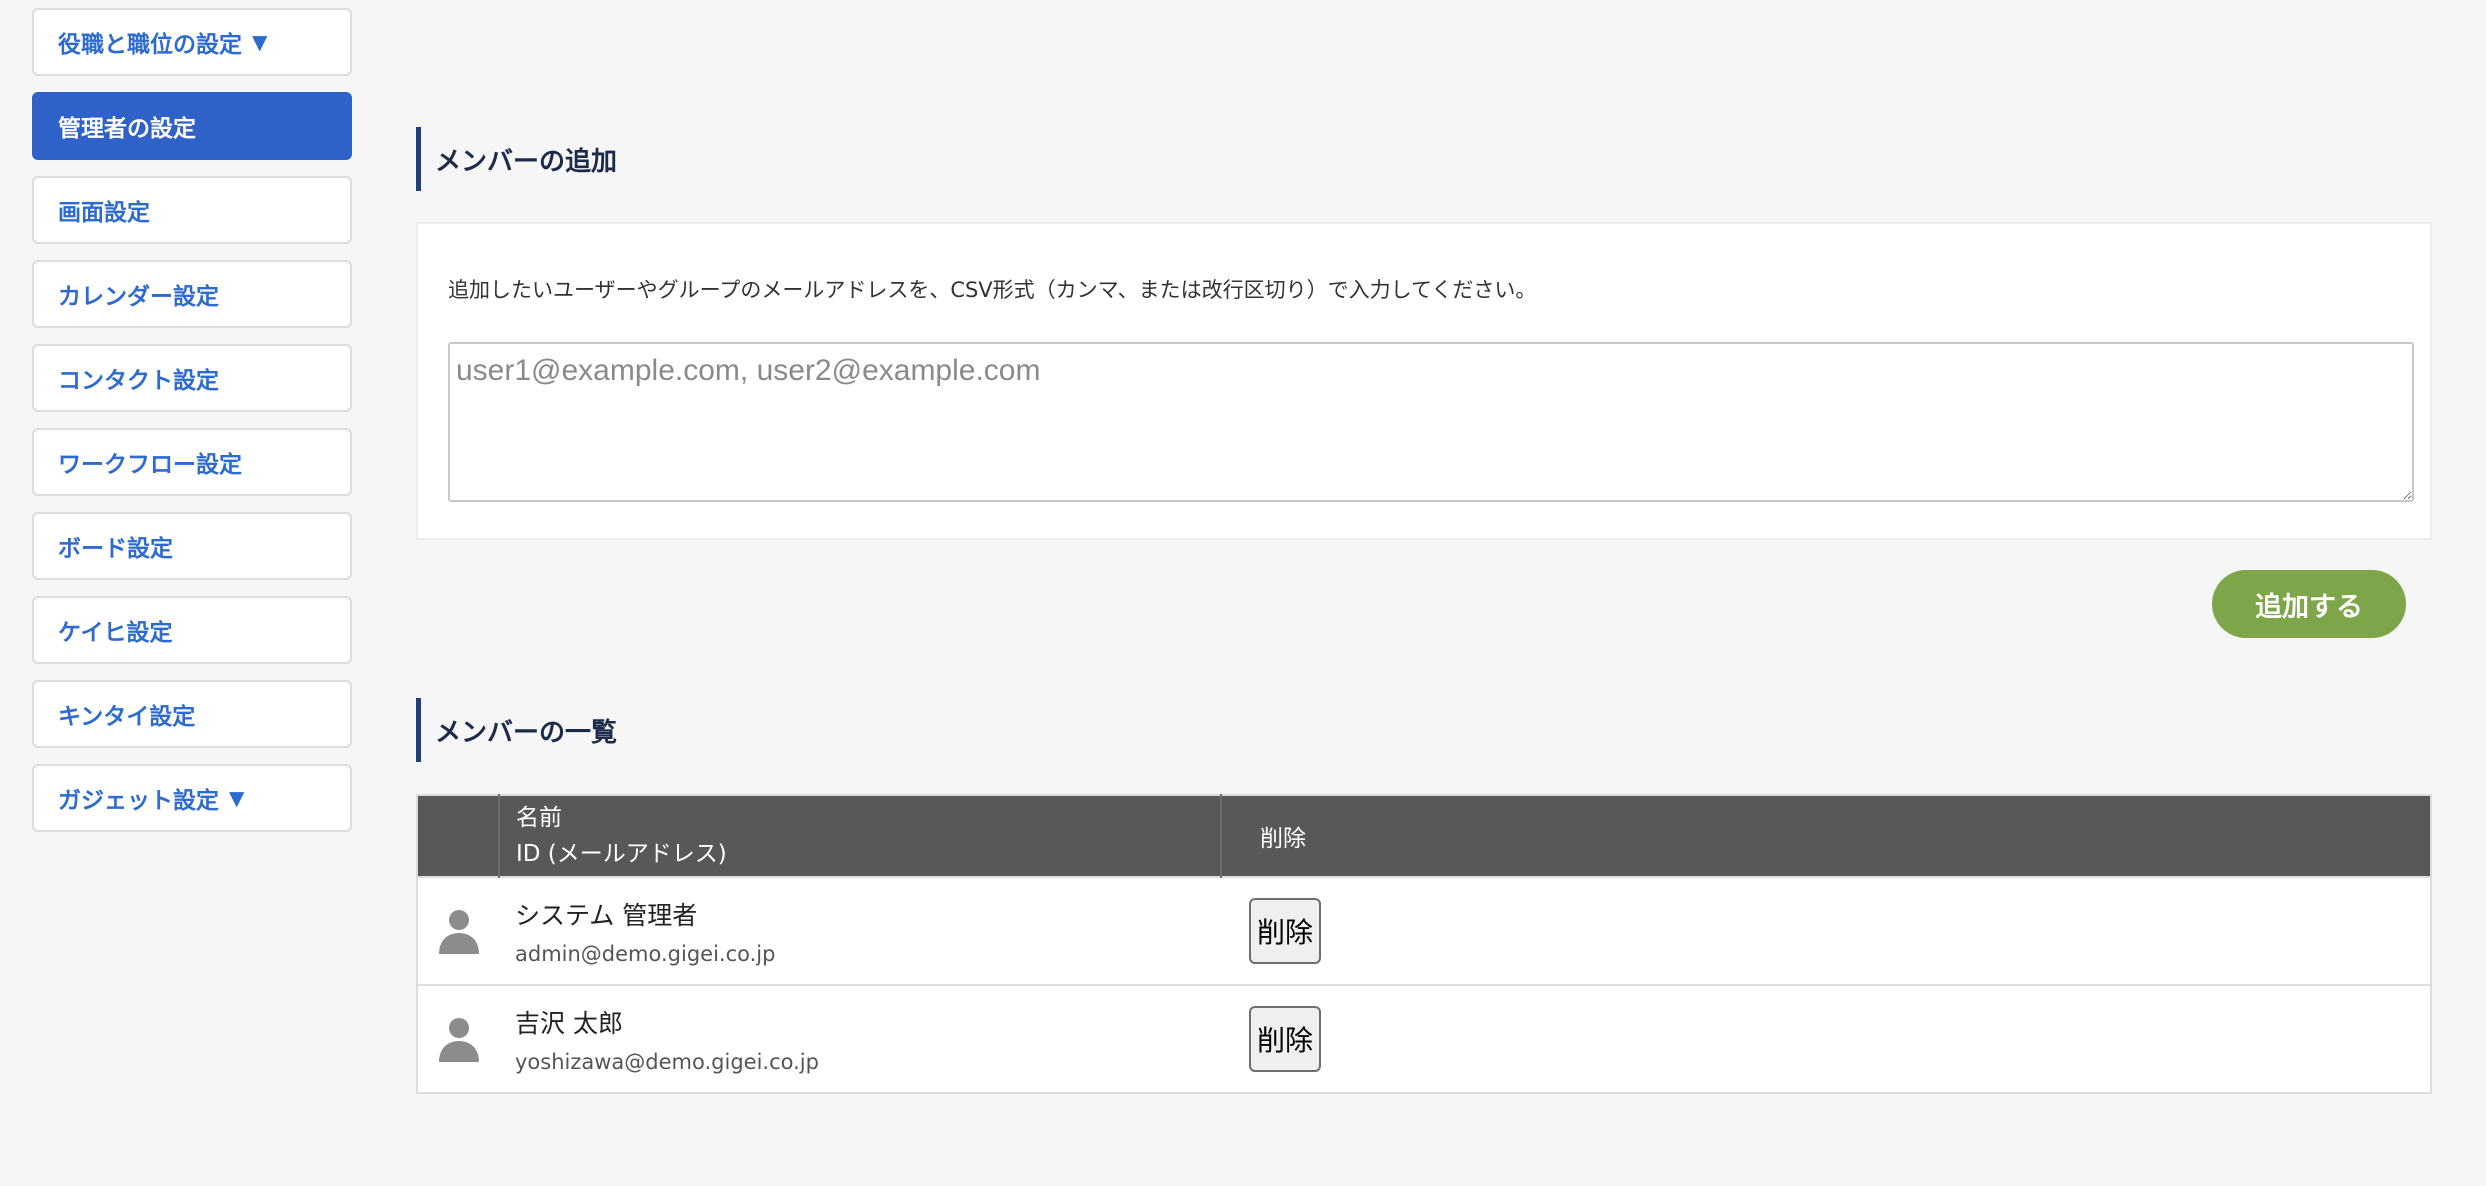  Describe the element at coordinates (667, 1062) in the screenshot. I see `member-email: yoshizawa@demo.gigei.co.jp` at that location.